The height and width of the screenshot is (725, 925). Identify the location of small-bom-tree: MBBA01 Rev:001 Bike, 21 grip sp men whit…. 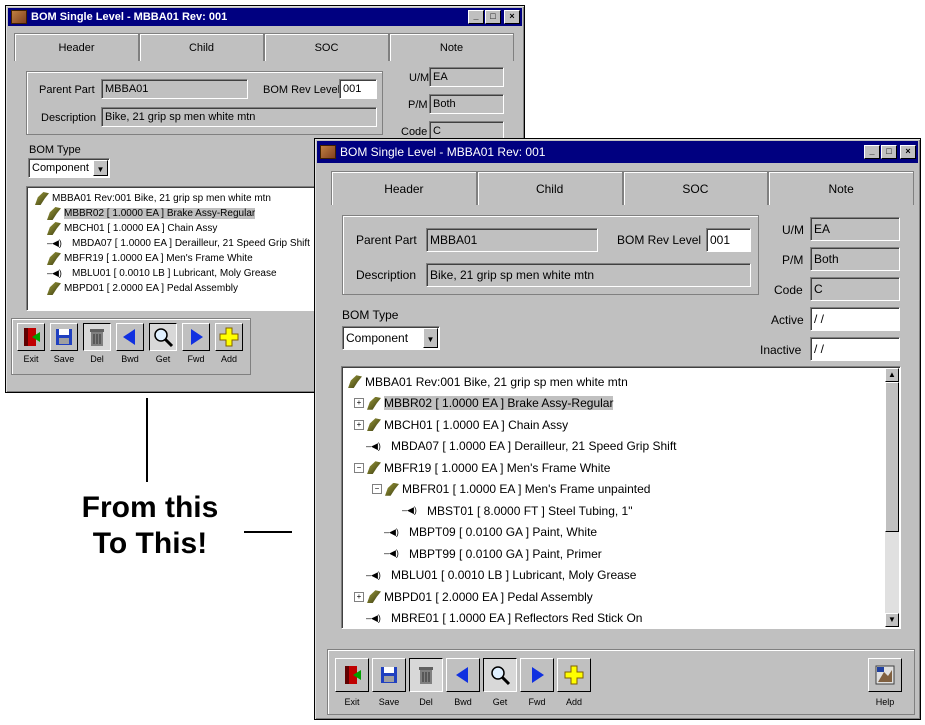
(172, 248).